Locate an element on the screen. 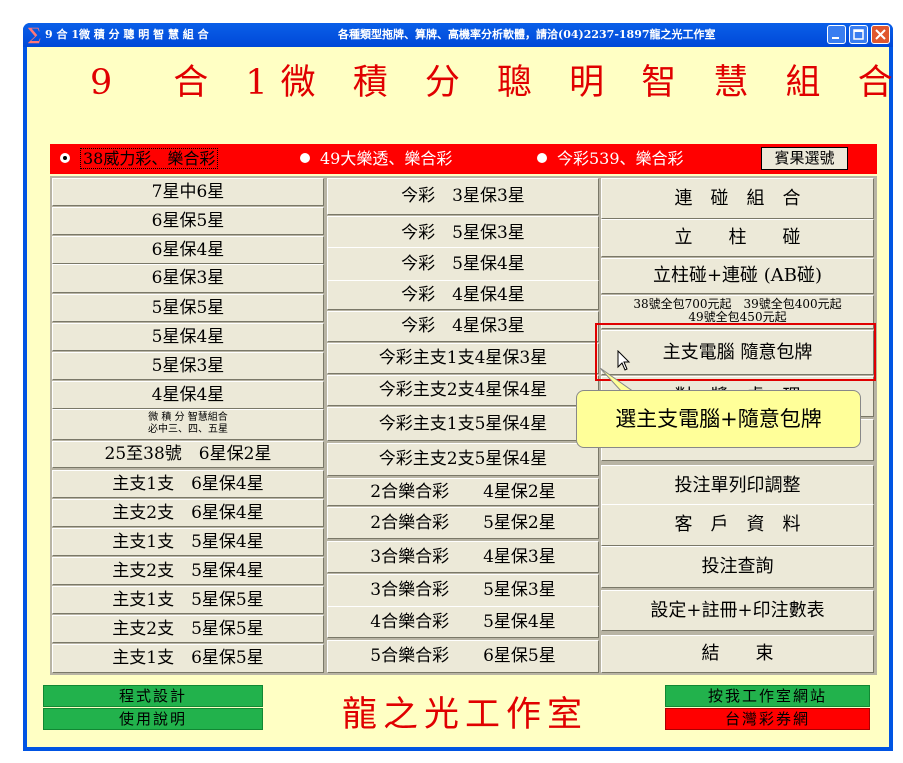 Image resolution: width=903 pixels, height=763 pixels. button-label: 主支1支 6星保5星 is located at coordinates (188, 658).